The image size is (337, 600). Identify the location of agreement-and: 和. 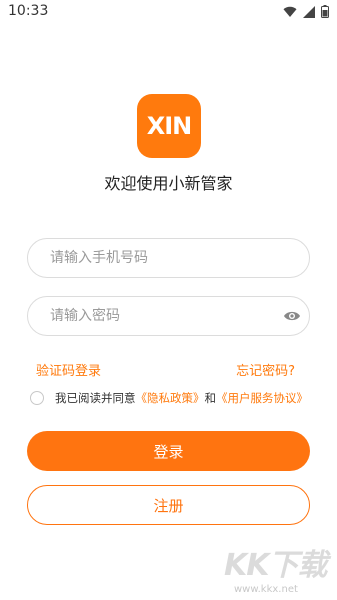
(210, 398).